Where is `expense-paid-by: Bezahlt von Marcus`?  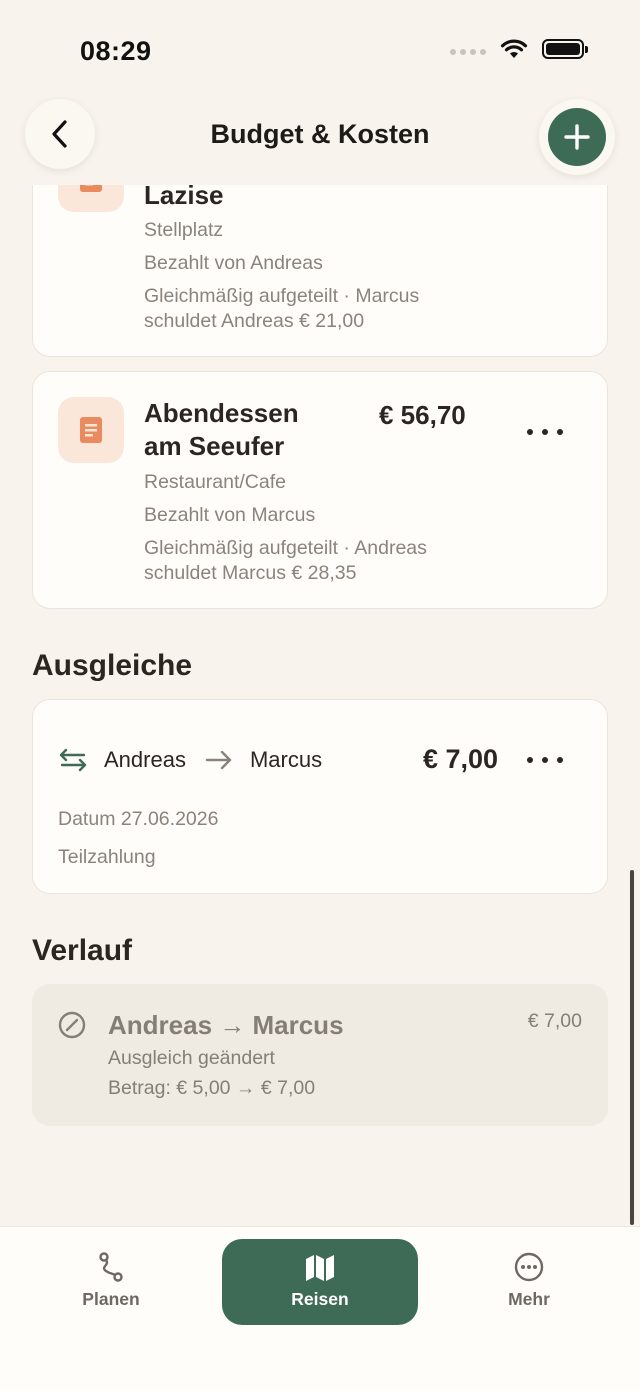
expense-paid-by: Bezahlt von Marcus is located at coordinates (230, 515).